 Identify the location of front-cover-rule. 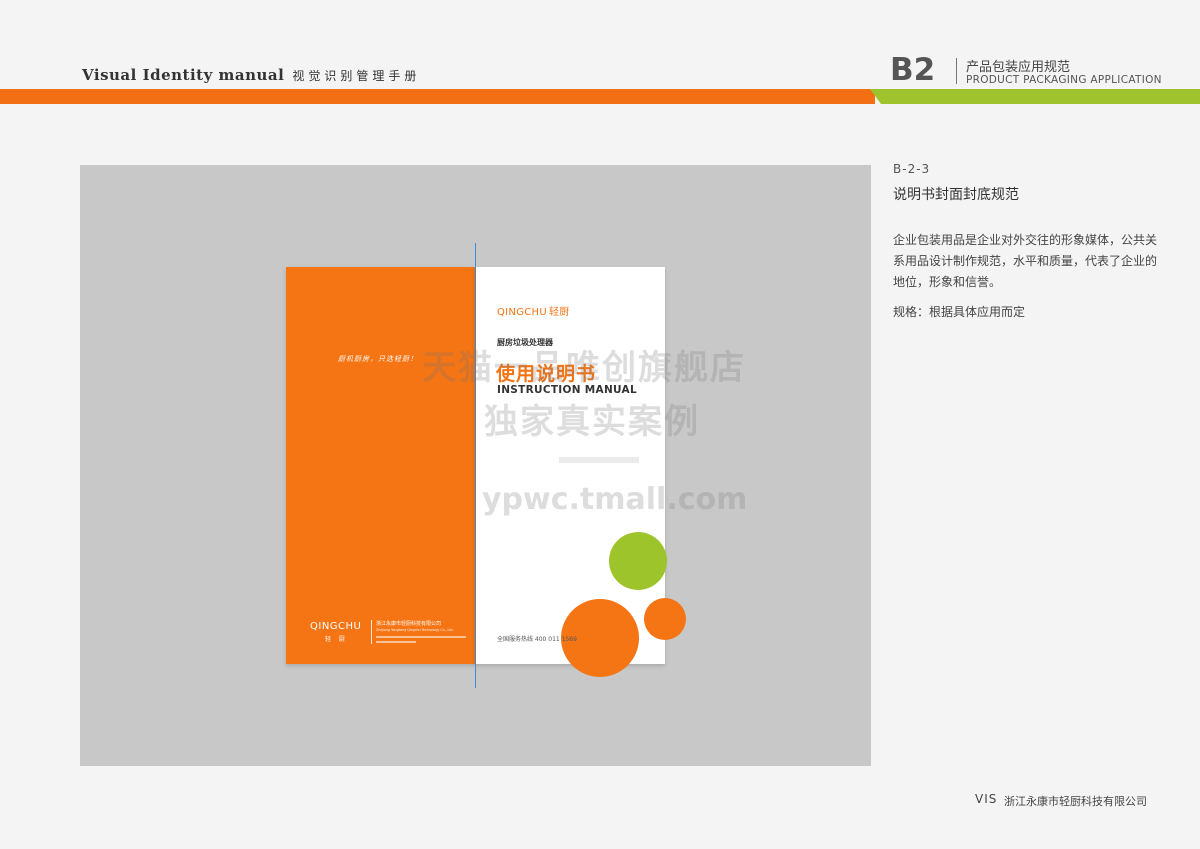
(599, 460).